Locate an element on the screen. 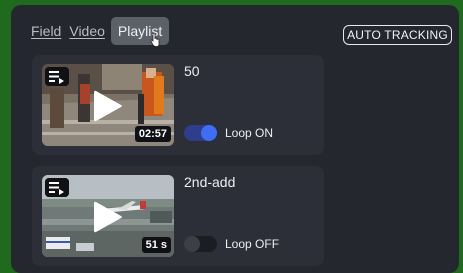 The width and height of the screenshot is (463, 273). video-thumbnail: 51 s is located at coordinates (108, 216).